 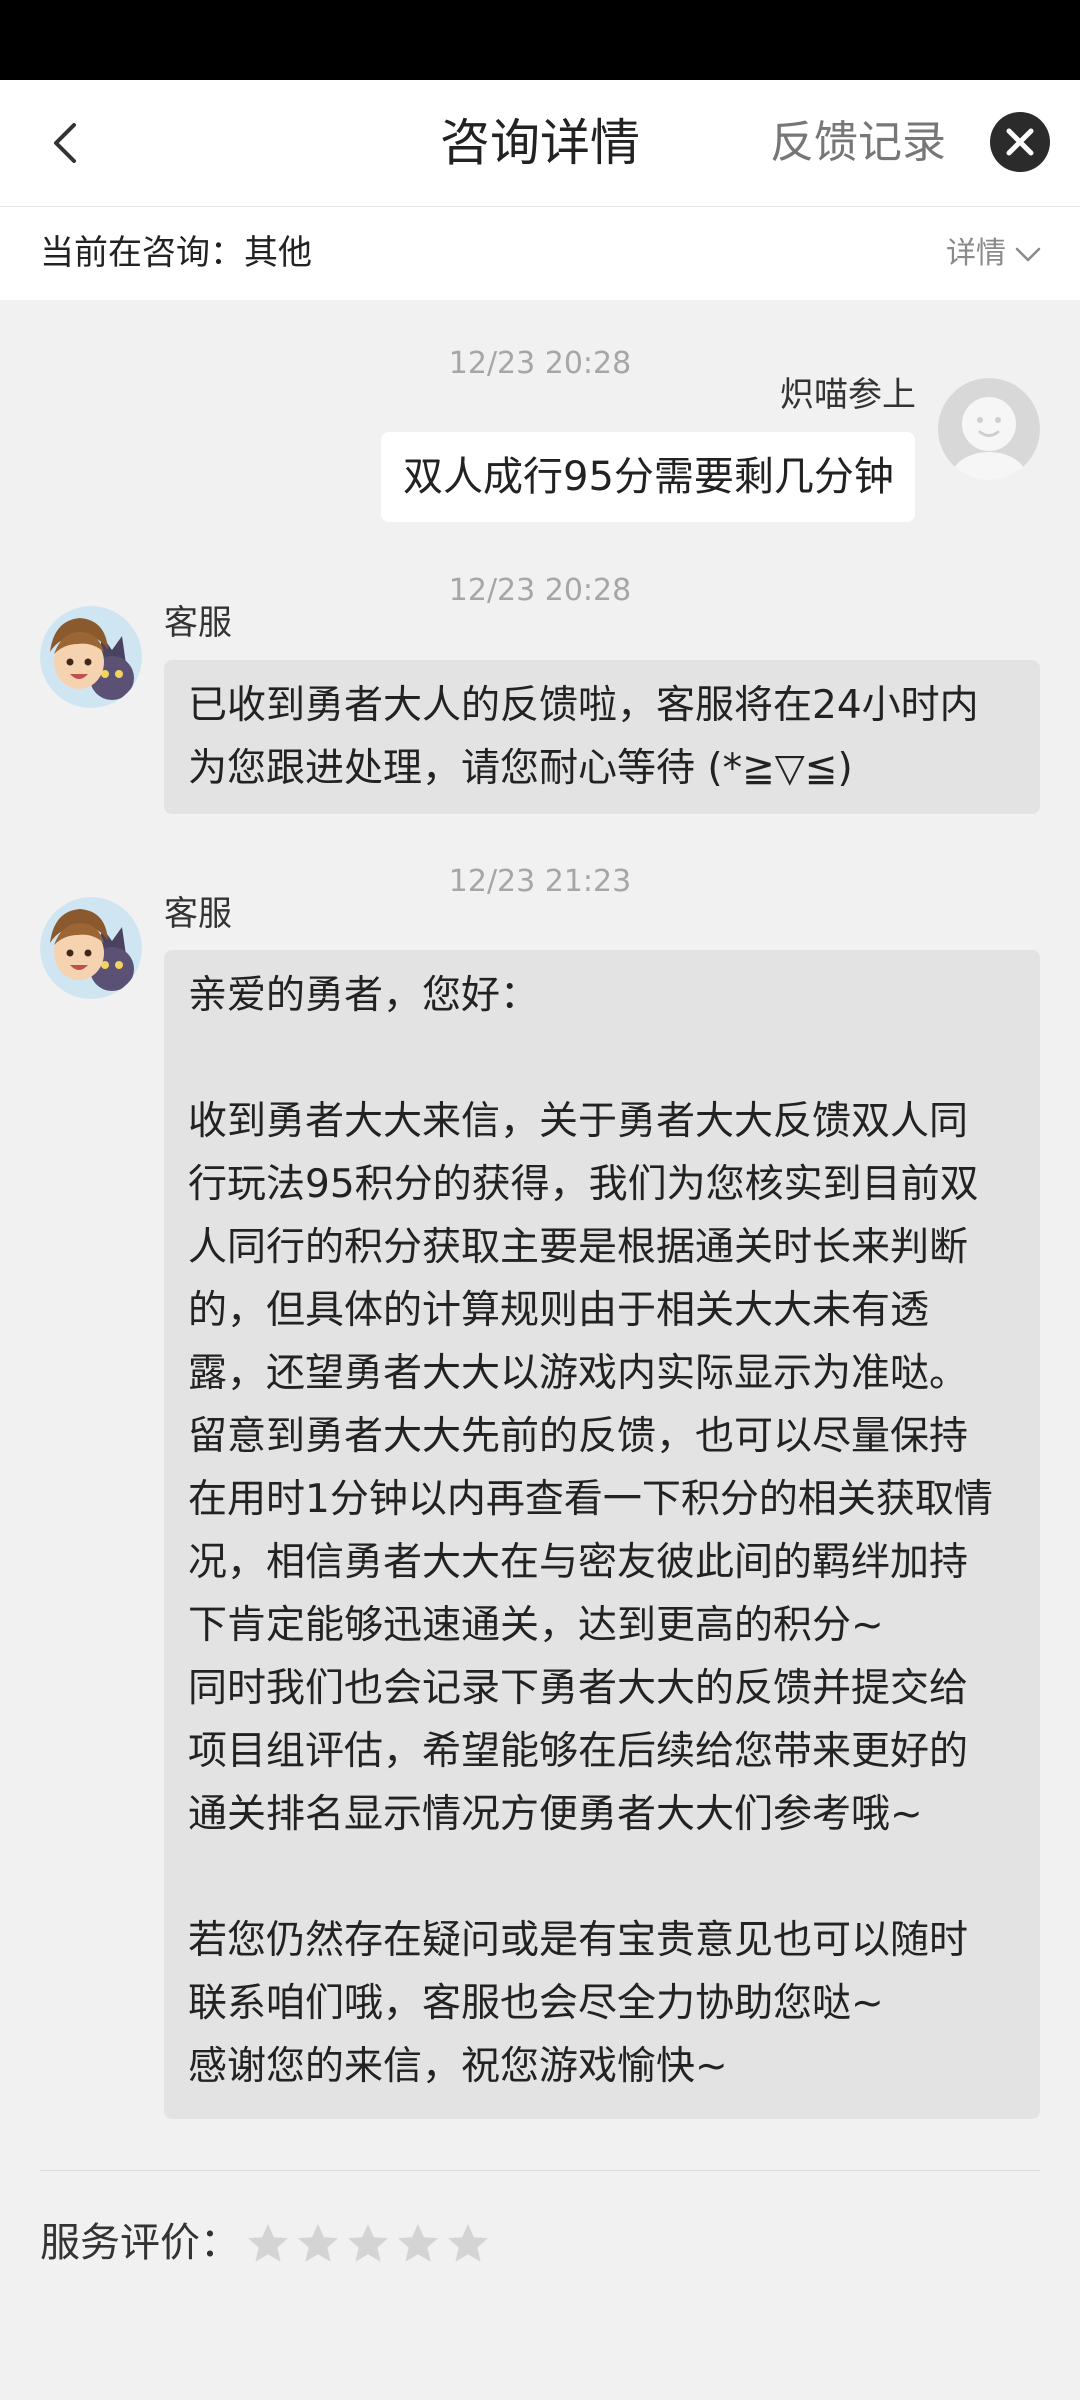 I want to click on user-avatar, so click(x=989, y=429).